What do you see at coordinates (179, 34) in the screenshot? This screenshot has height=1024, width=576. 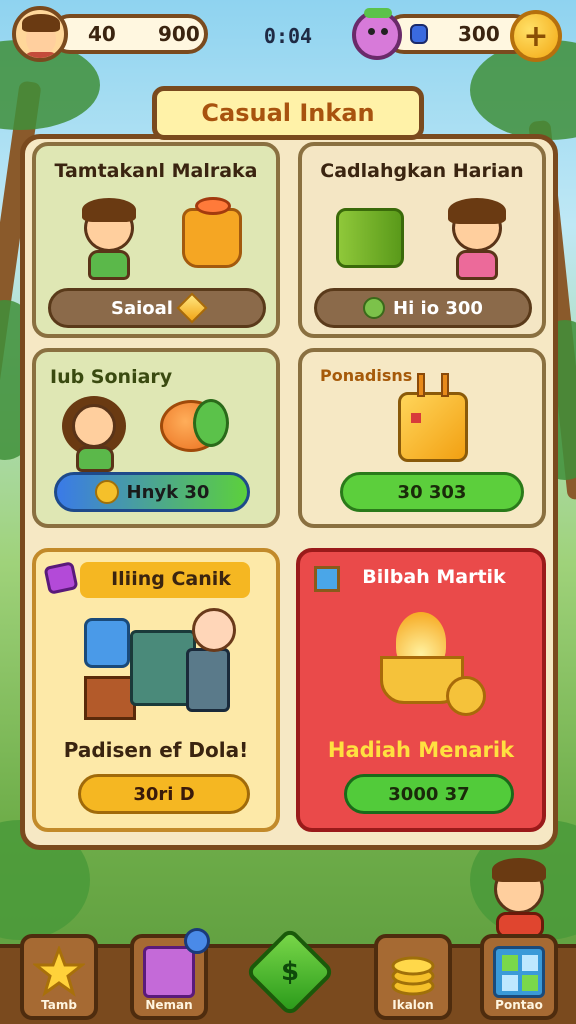 I see `left-currency-value-2: 900` at bounding box center [179, 34].